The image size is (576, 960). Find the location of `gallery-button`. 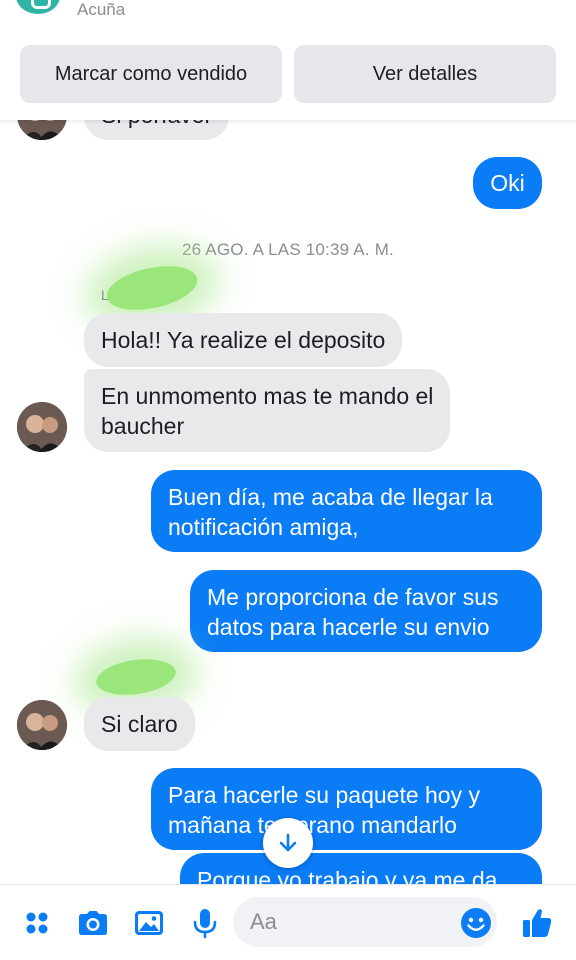

gallery-button is located at coordinates (149, 923).